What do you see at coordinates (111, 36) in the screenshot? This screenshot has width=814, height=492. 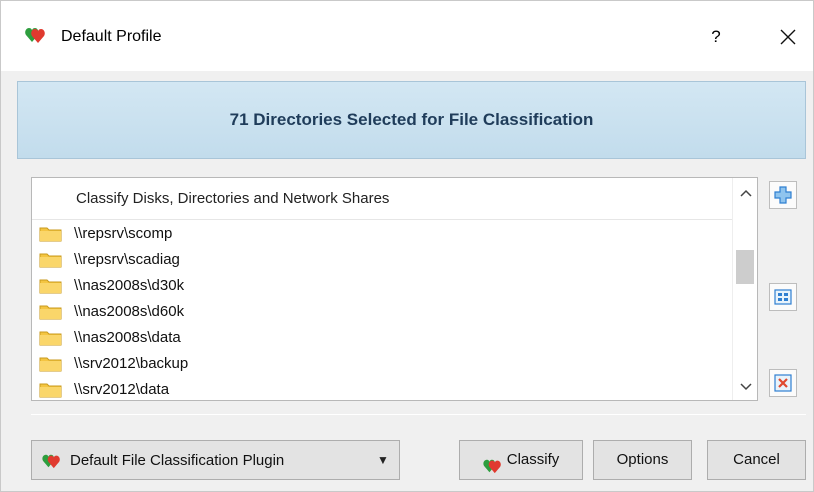 I see `window-title: Default Profile` at bounding box center [111, 36].